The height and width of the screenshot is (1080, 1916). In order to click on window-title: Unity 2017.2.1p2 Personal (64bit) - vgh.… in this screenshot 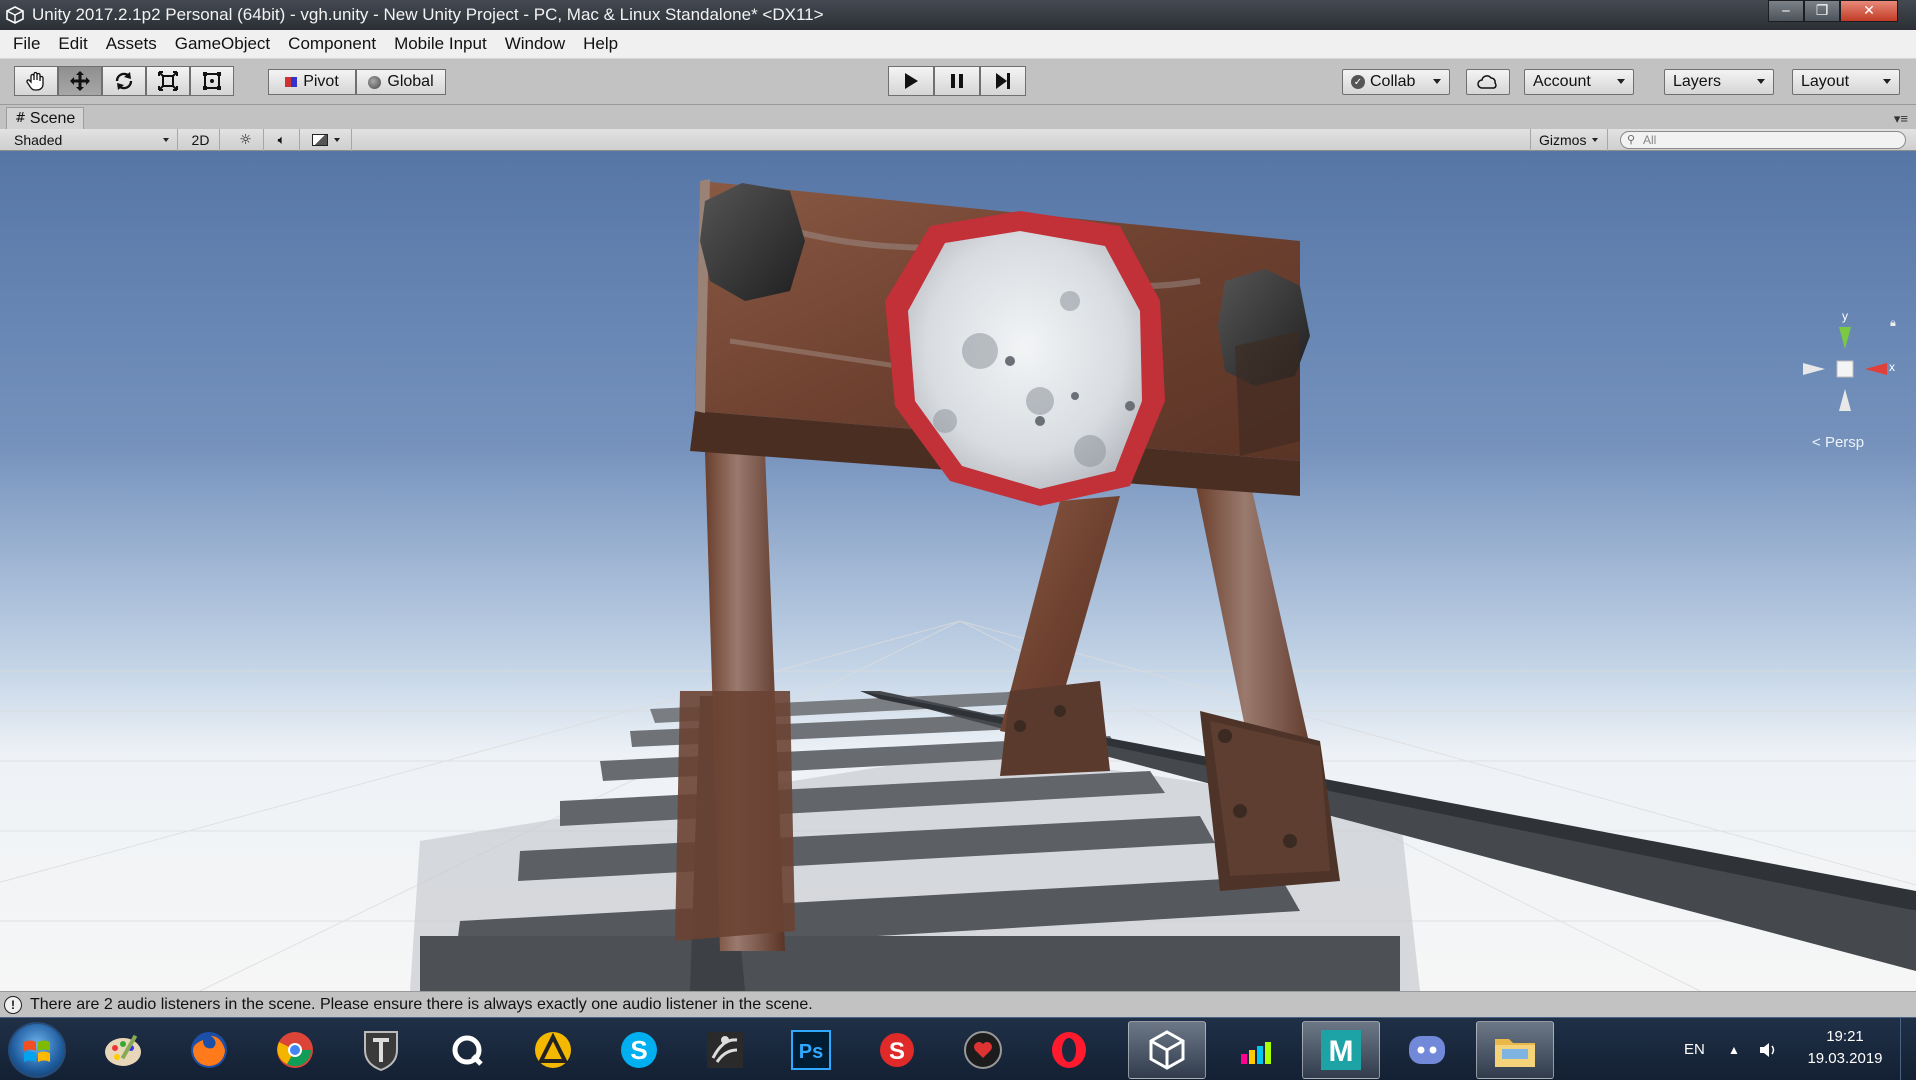, I will do `click(428, 14)`.